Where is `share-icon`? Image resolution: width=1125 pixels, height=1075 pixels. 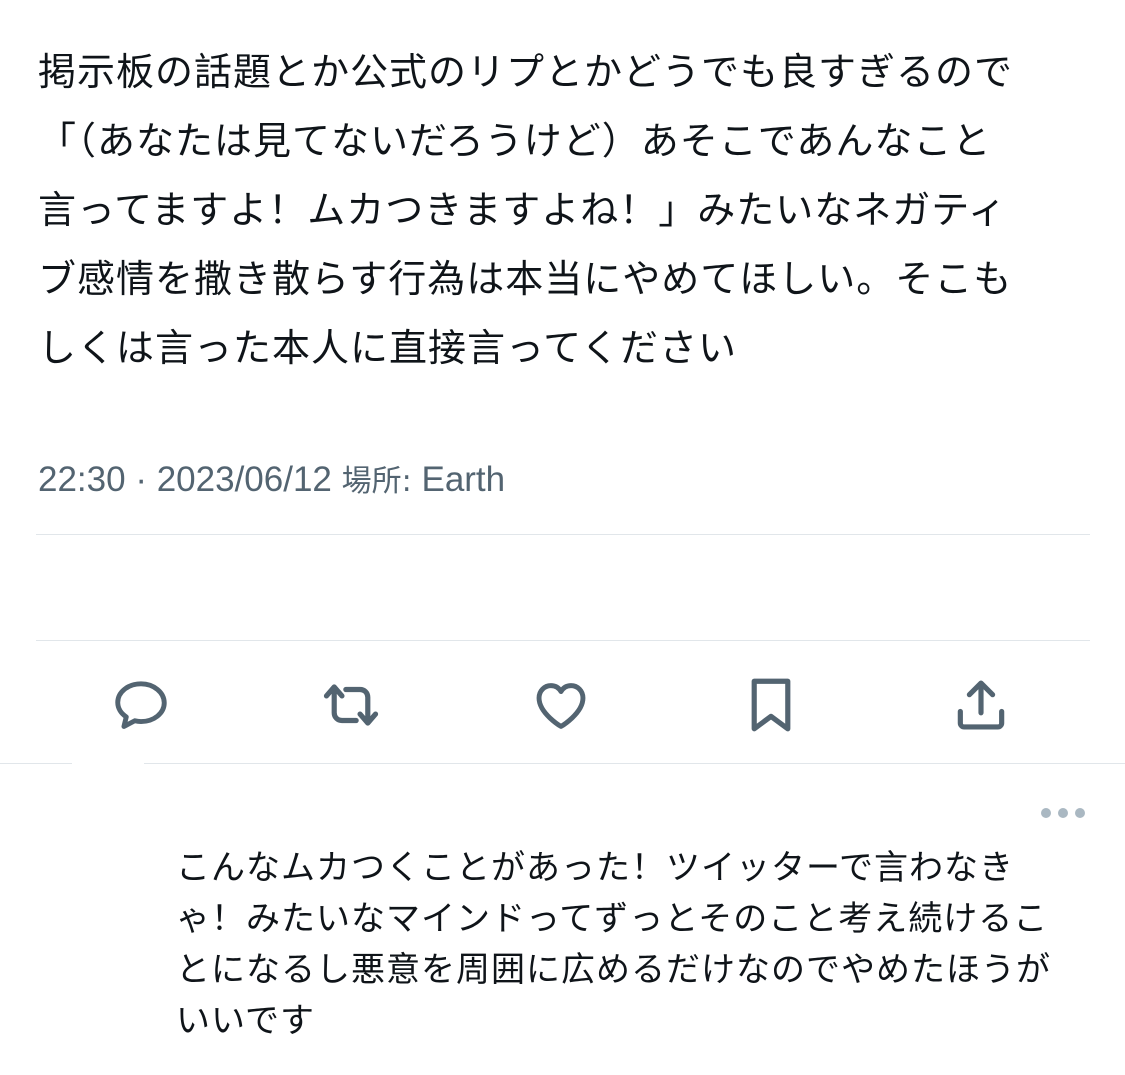 share-icon is located at coordinates (981, 705).